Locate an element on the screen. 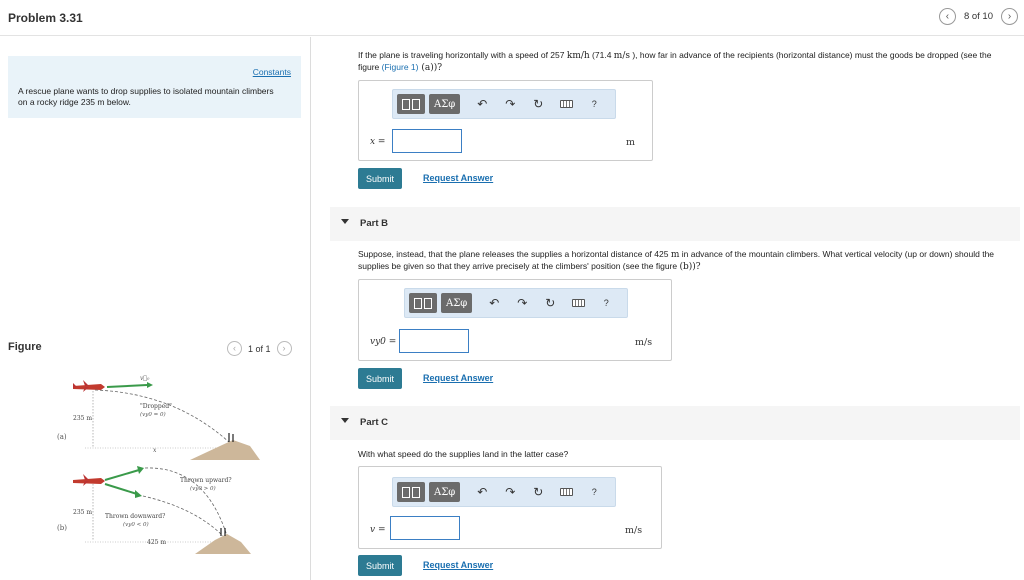 This screenshot has width=1024, height=580. ridge-a is located at coordinates (225, 450).